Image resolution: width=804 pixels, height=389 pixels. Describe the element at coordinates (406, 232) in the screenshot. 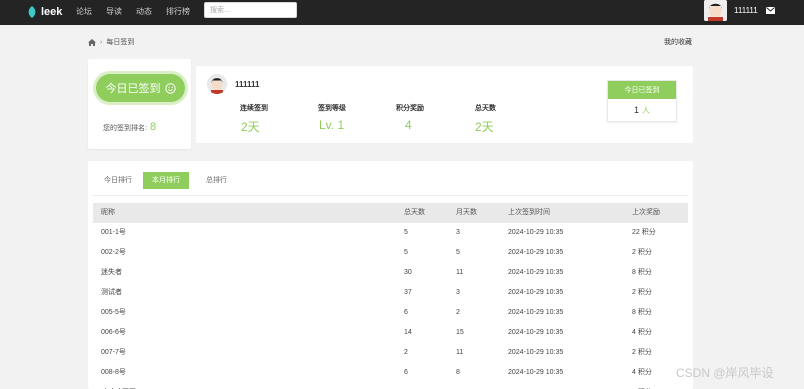

I see `row-total-days: 5` at that location.